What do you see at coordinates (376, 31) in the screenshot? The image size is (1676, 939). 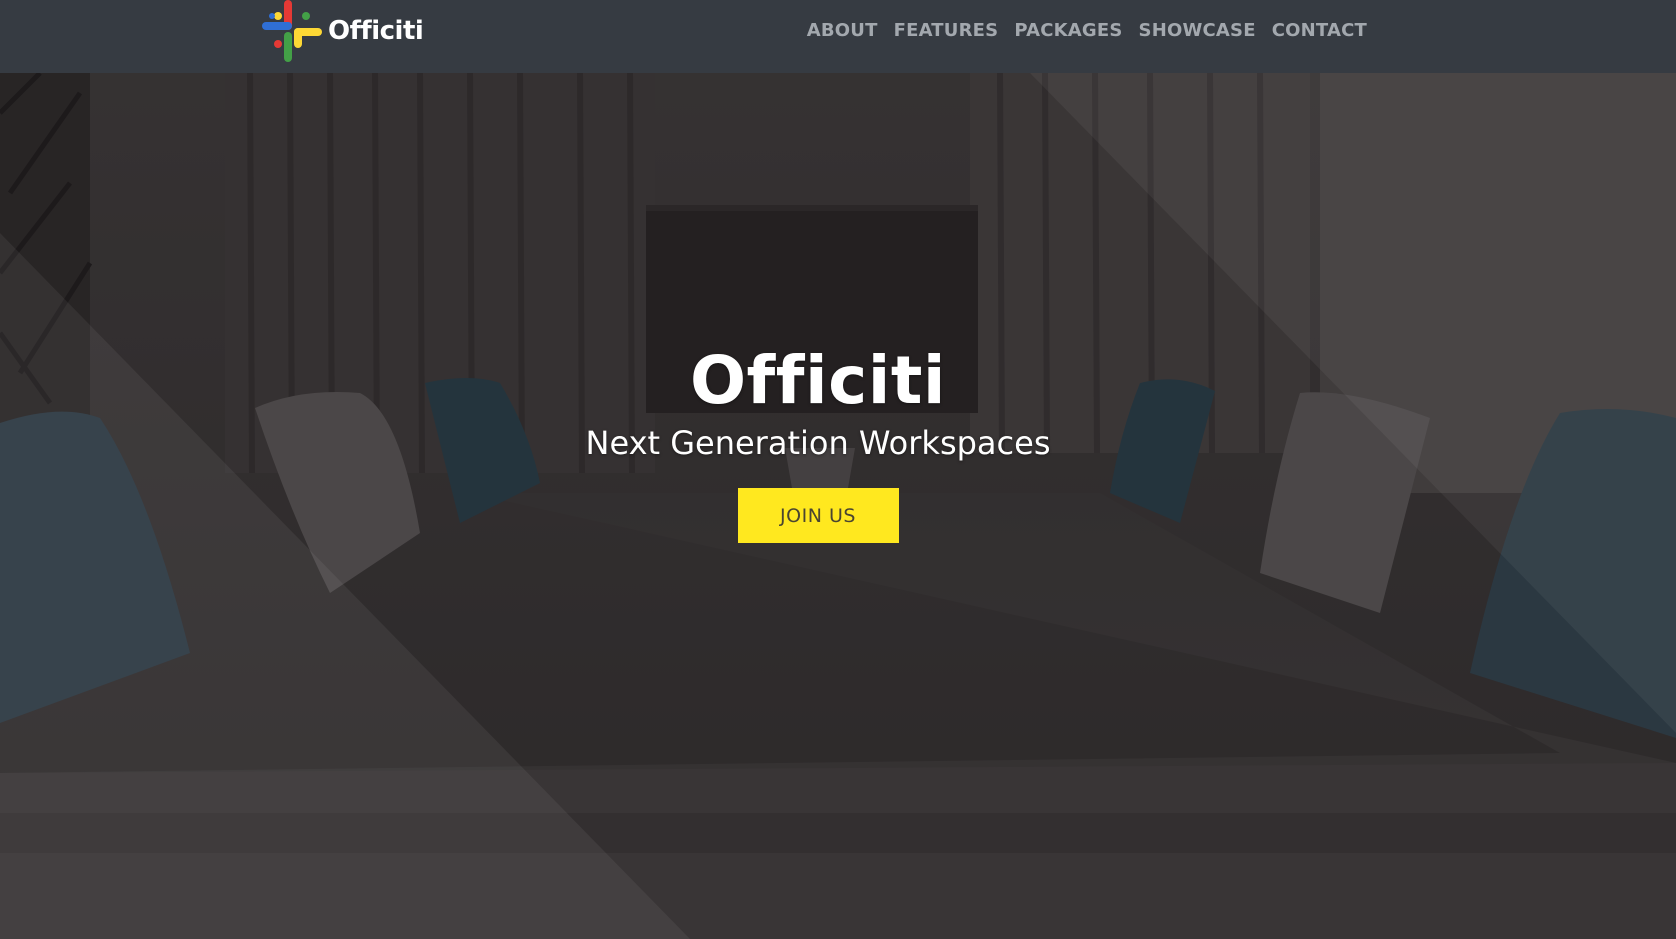 I see `brand-name: Officiti` at bounding box center [376, 31].